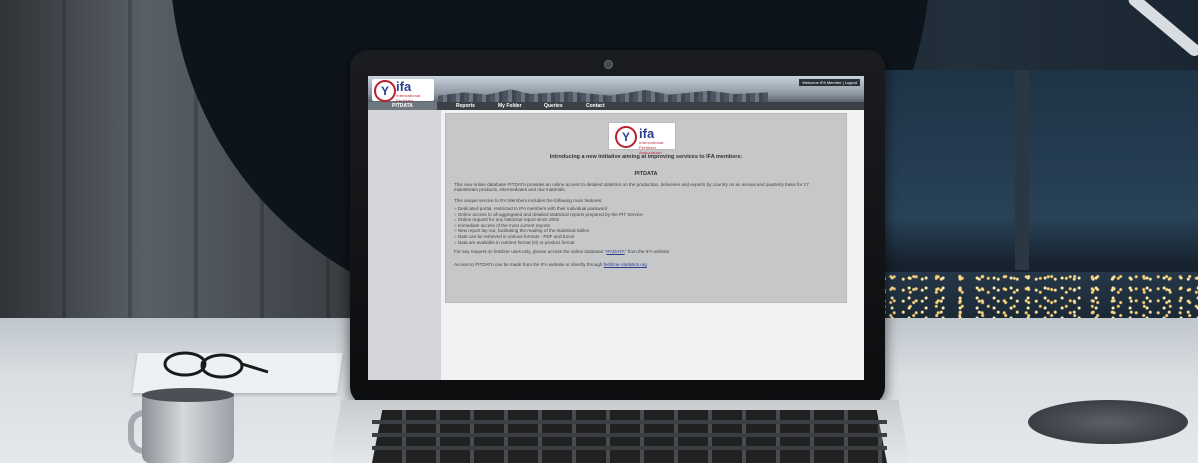  Describe the element at coordinates (188, 395) in the screenshot. I see `mug-rim` at that location.